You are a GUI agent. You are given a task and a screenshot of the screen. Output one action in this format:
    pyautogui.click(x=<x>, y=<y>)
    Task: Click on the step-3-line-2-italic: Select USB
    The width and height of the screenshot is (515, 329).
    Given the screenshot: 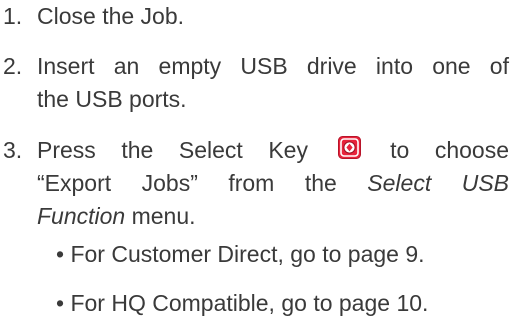 What is the action you would take?
    pyautogui.click(x=438, y=183)
    